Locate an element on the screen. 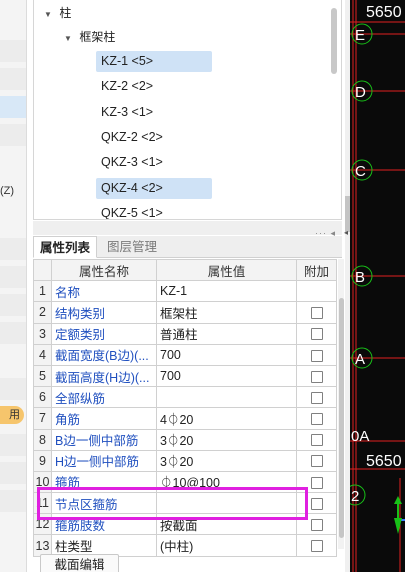  left-panel-row-selected is located at coordinates (13, 107).